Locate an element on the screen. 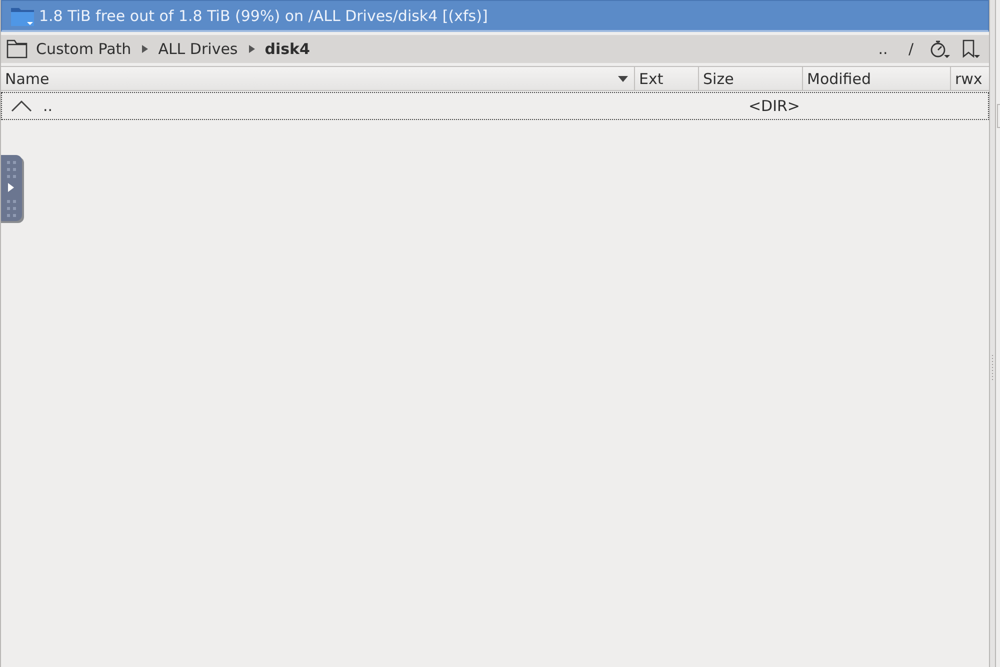  column-header: rwx is located at coordinates (970, 78).